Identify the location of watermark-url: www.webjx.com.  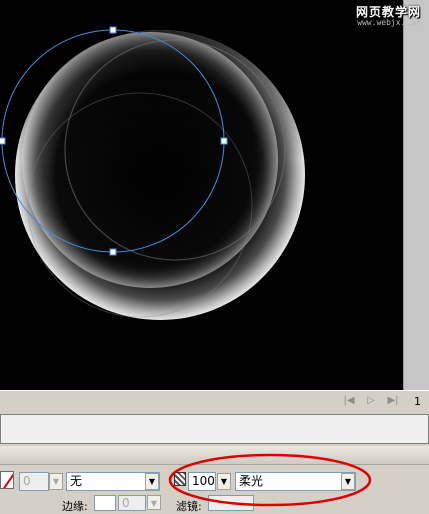
(388, 23).